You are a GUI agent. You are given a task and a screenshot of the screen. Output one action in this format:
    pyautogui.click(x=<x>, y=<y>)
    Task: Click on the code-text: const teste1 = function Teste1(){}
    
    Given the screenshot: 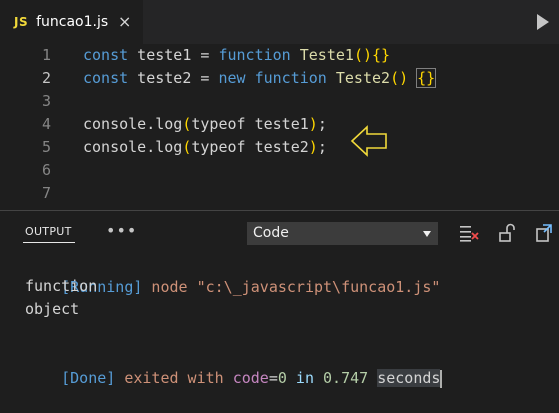 What is the action you would take?
    pyautogui.click(x=236, y=55)
    